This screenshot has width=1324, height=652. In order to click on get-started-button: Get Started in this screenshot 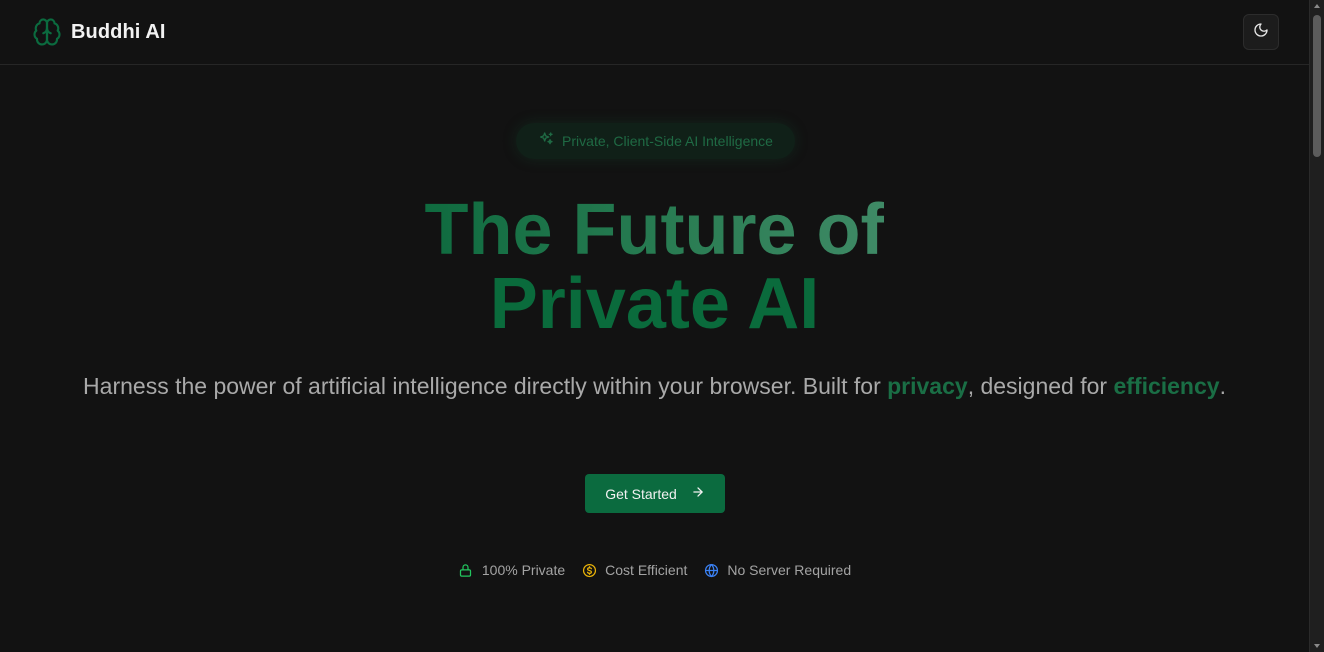, I will do `click(655, 493)`.